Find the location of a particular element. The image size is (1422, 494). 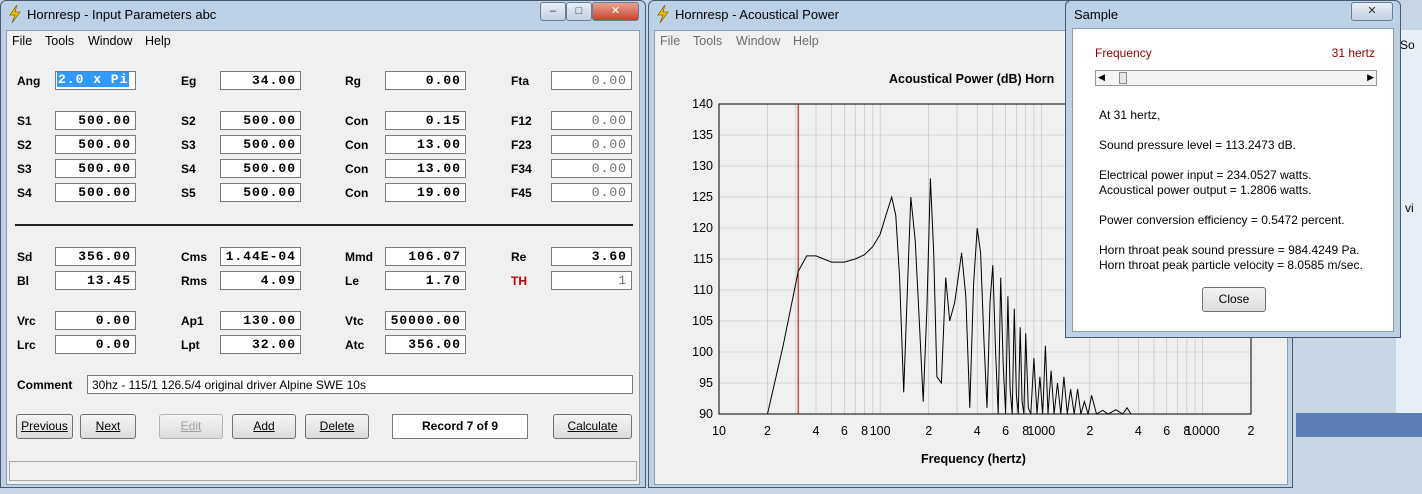

param-field: 19.00 is located at coordinates (425, 192).